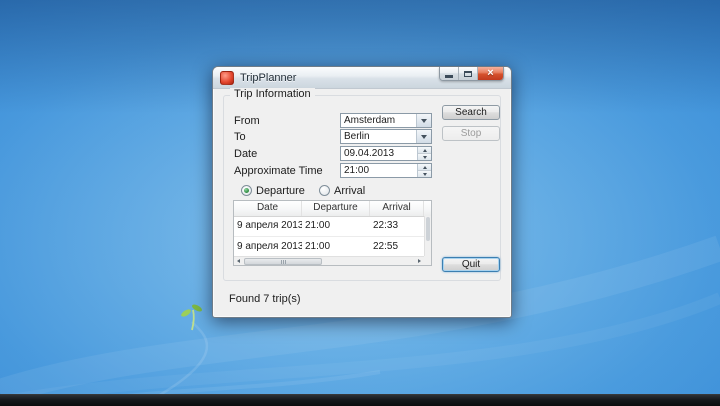  What do you see at coordinates (428, 229) in the screenshot?
I see `vertical-scrollbar-thumb` at bounding box center [428, 229].